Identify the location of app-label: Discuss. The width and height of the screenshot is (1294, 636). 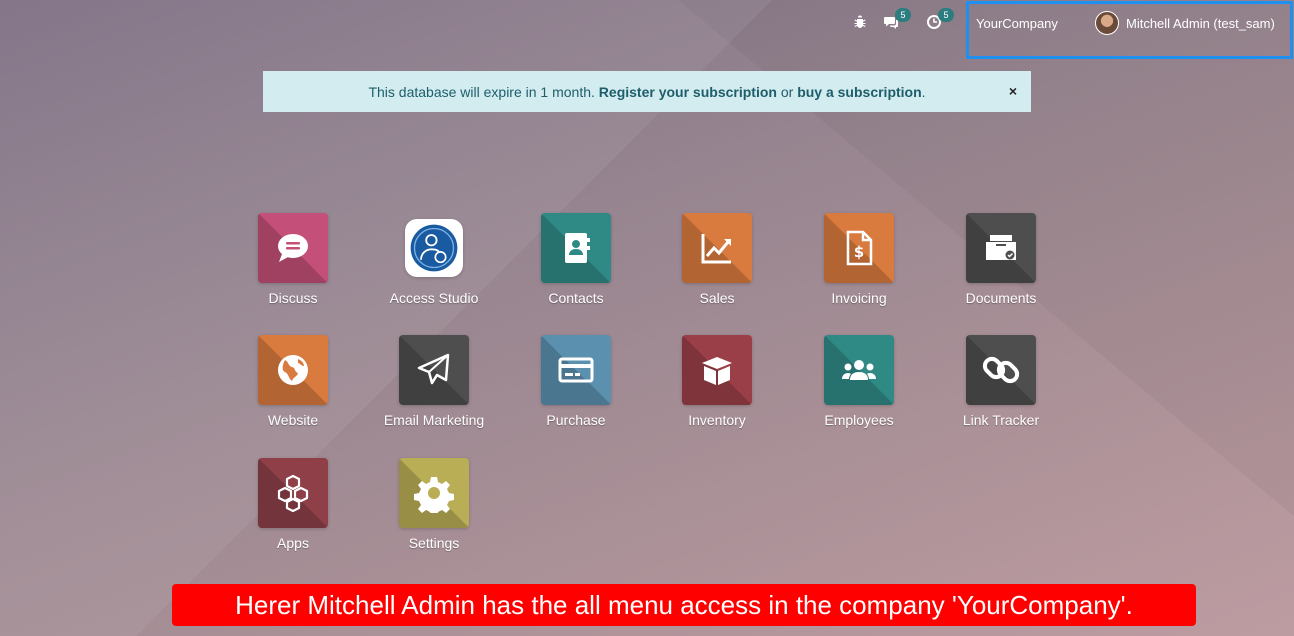
(293, 298).